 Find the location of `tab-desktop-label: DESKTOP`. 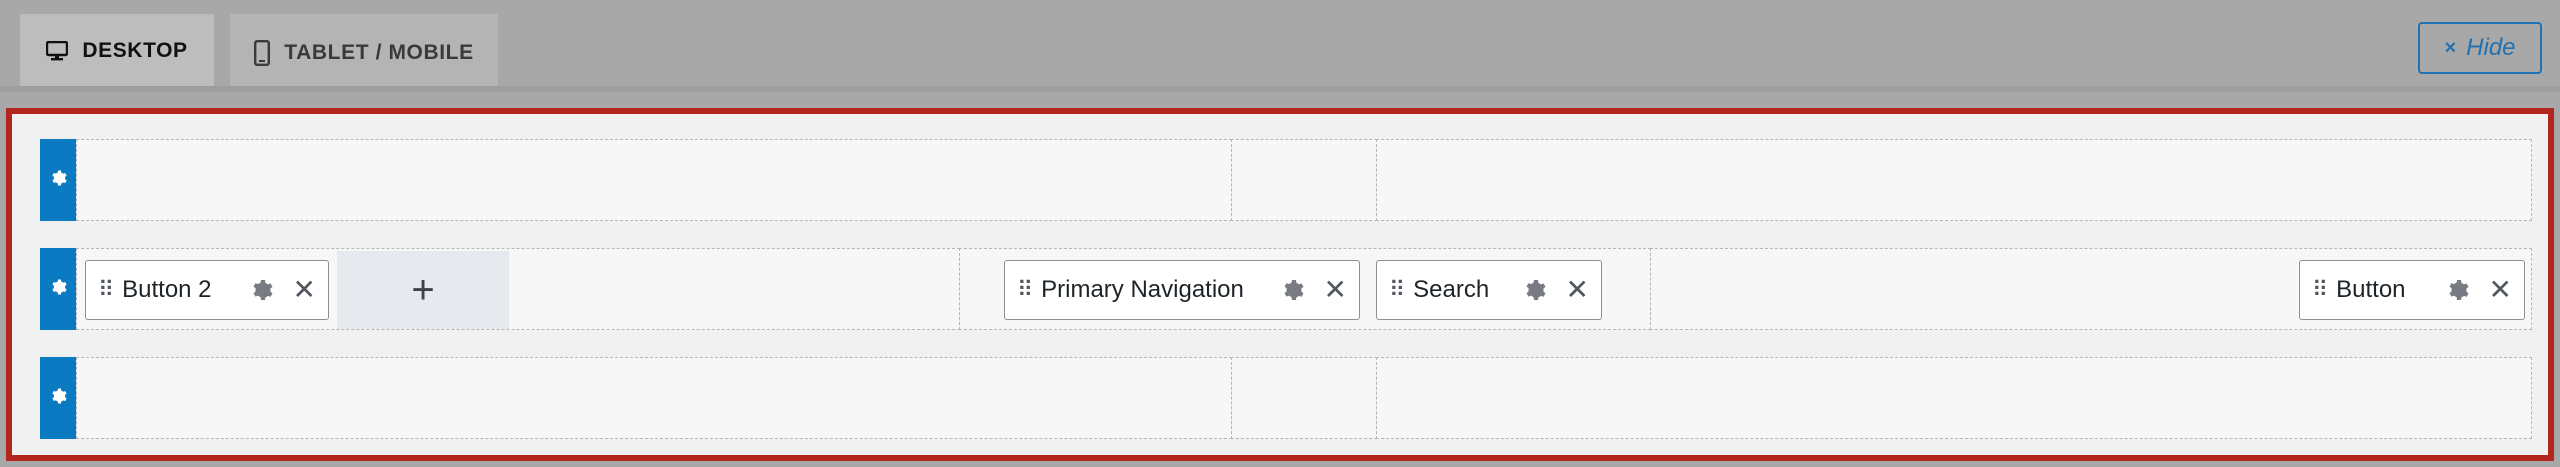

tab-desktop-label: DESKTOP is located at coordinates (135, 50).